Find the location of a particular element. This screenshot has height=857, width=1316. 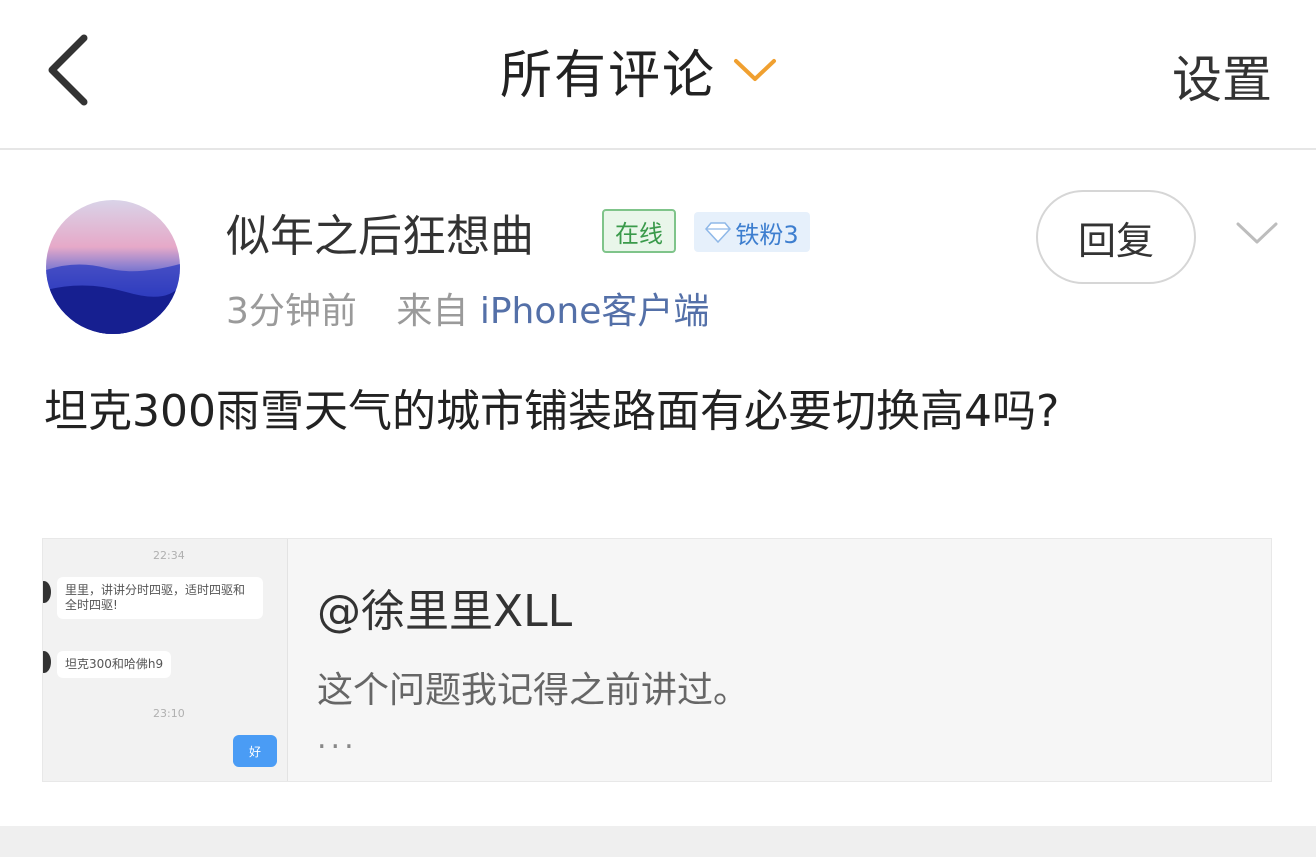

chevron-down-icon is located at coordinates (755, 70).